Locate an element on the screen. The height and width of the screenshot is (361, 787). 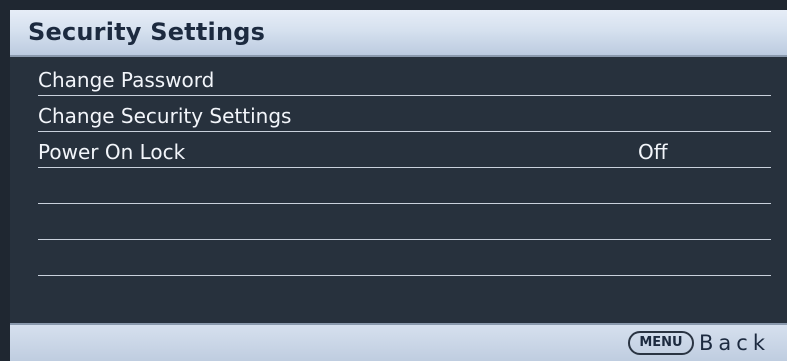
power-on-lock-value: Off is located at coordinates (653, 152).